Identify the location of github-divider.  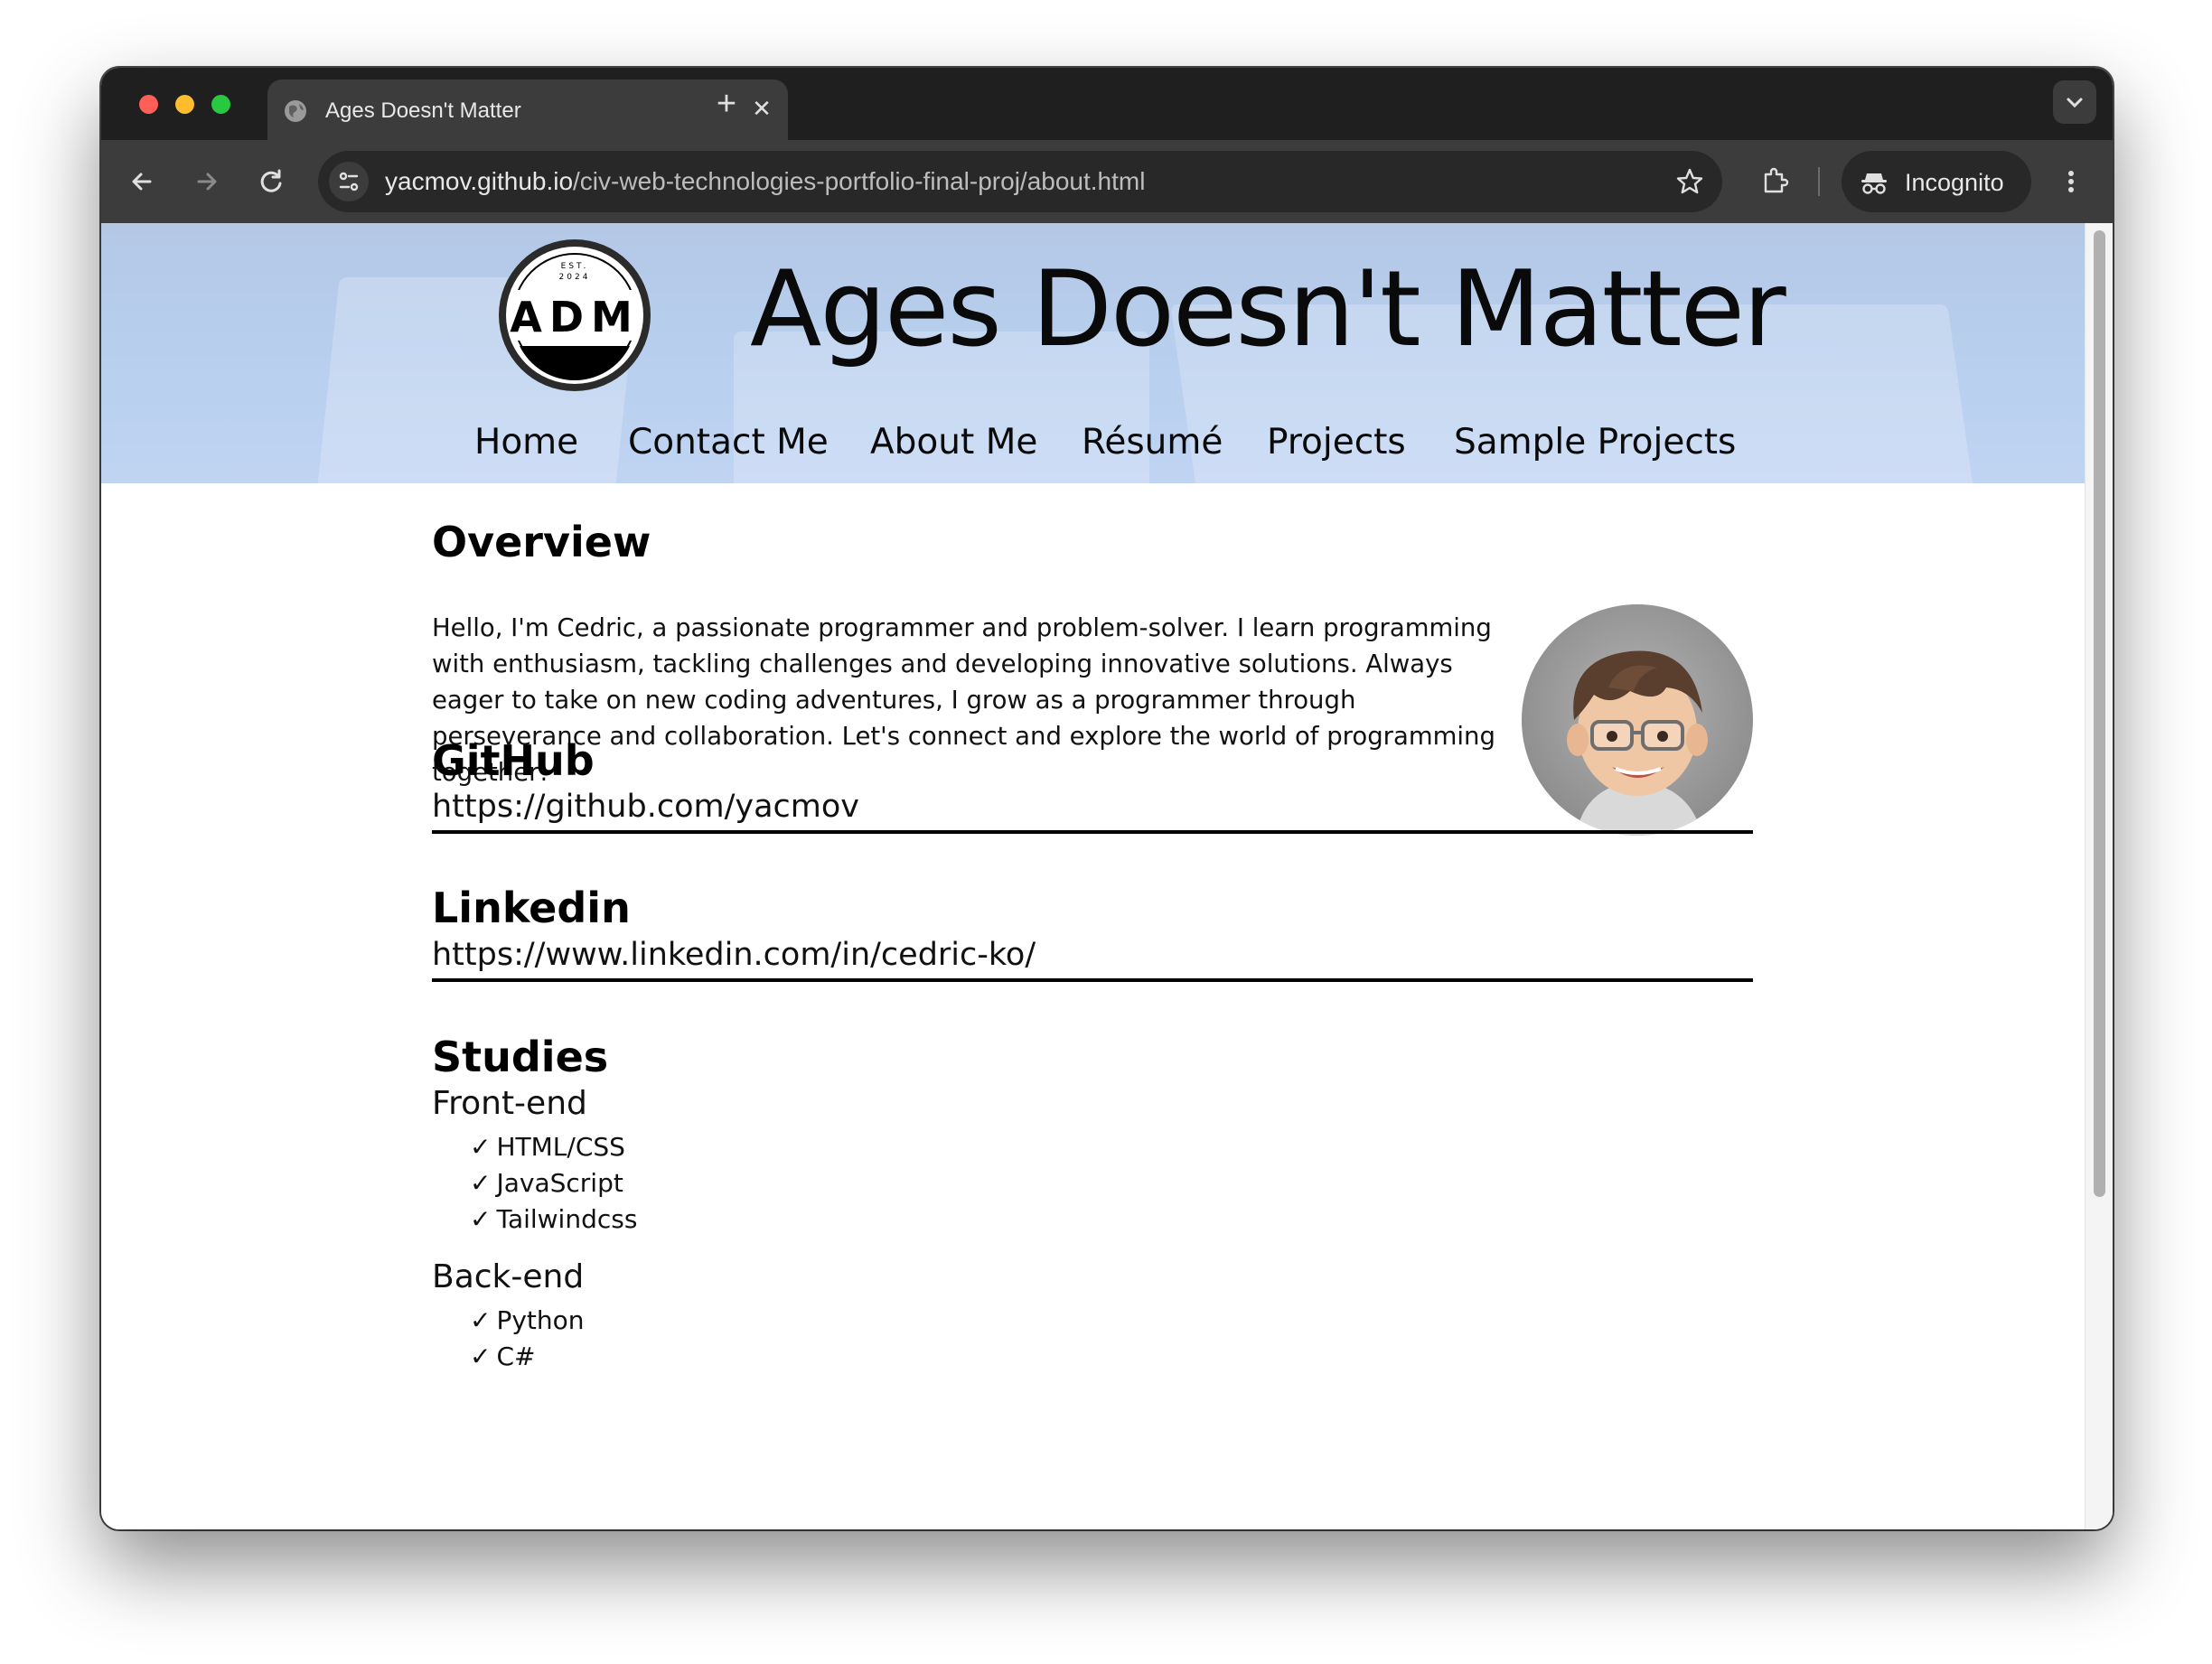
(1092, 832).